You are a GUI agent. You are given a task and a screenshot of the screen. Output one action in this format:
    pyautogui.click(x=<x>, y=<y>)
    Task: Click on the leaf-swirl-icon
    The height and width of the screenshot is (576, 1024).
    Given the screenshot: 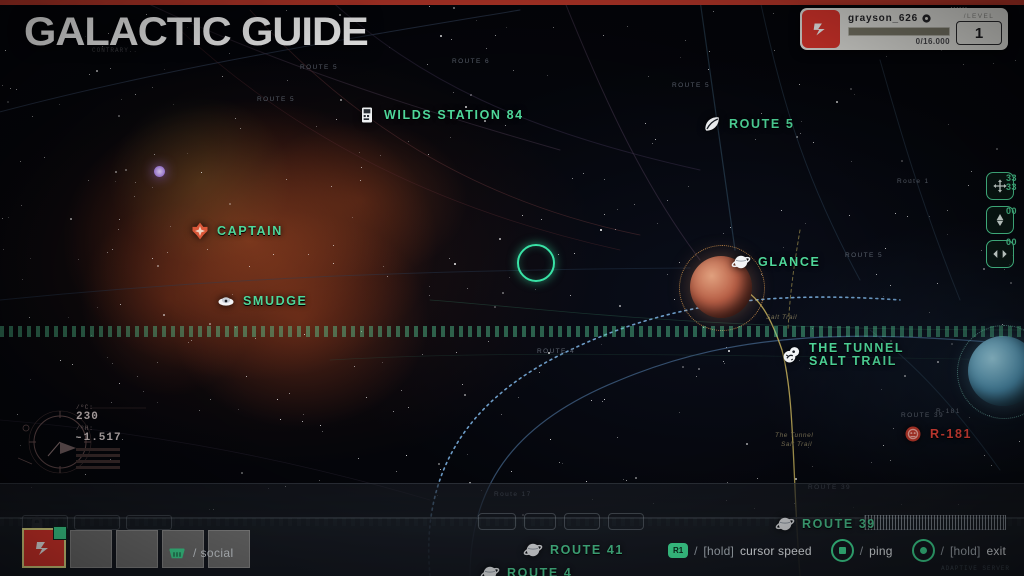 What is the action you would take?
    pyautogui.click(x=712, y=124)
    